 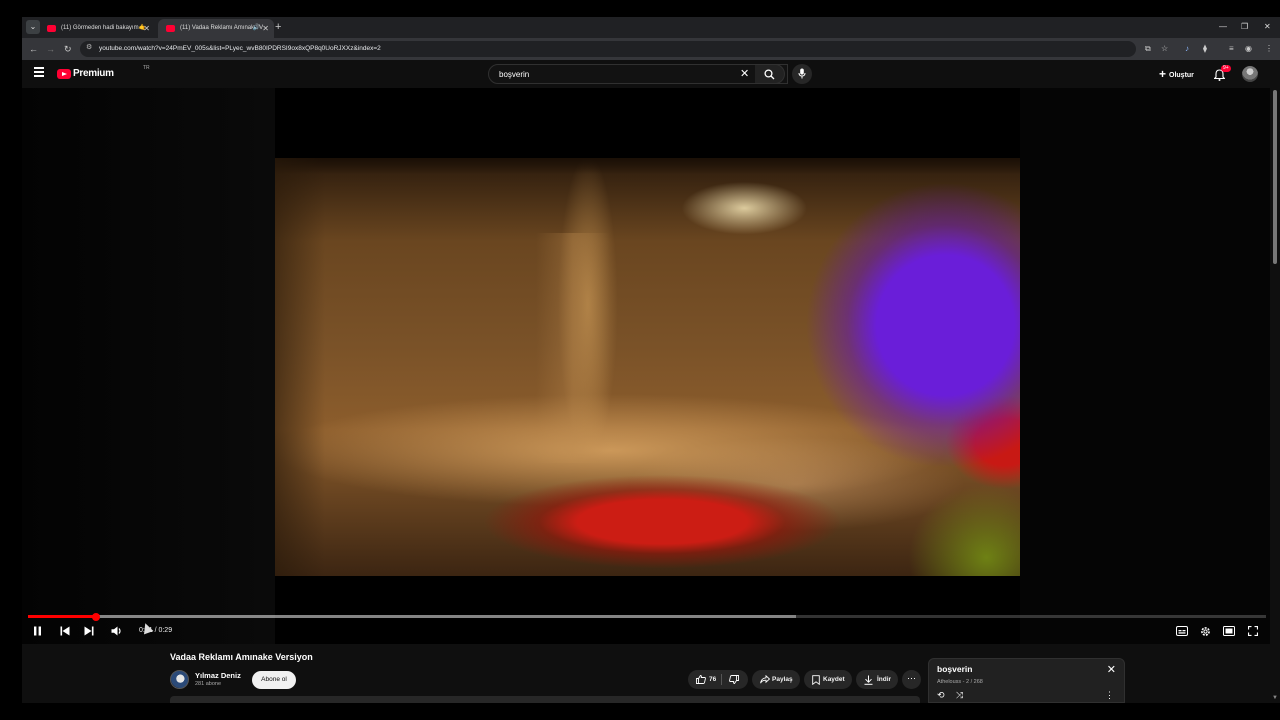 I want to click on volume-icon, so click(x=117, y=631).